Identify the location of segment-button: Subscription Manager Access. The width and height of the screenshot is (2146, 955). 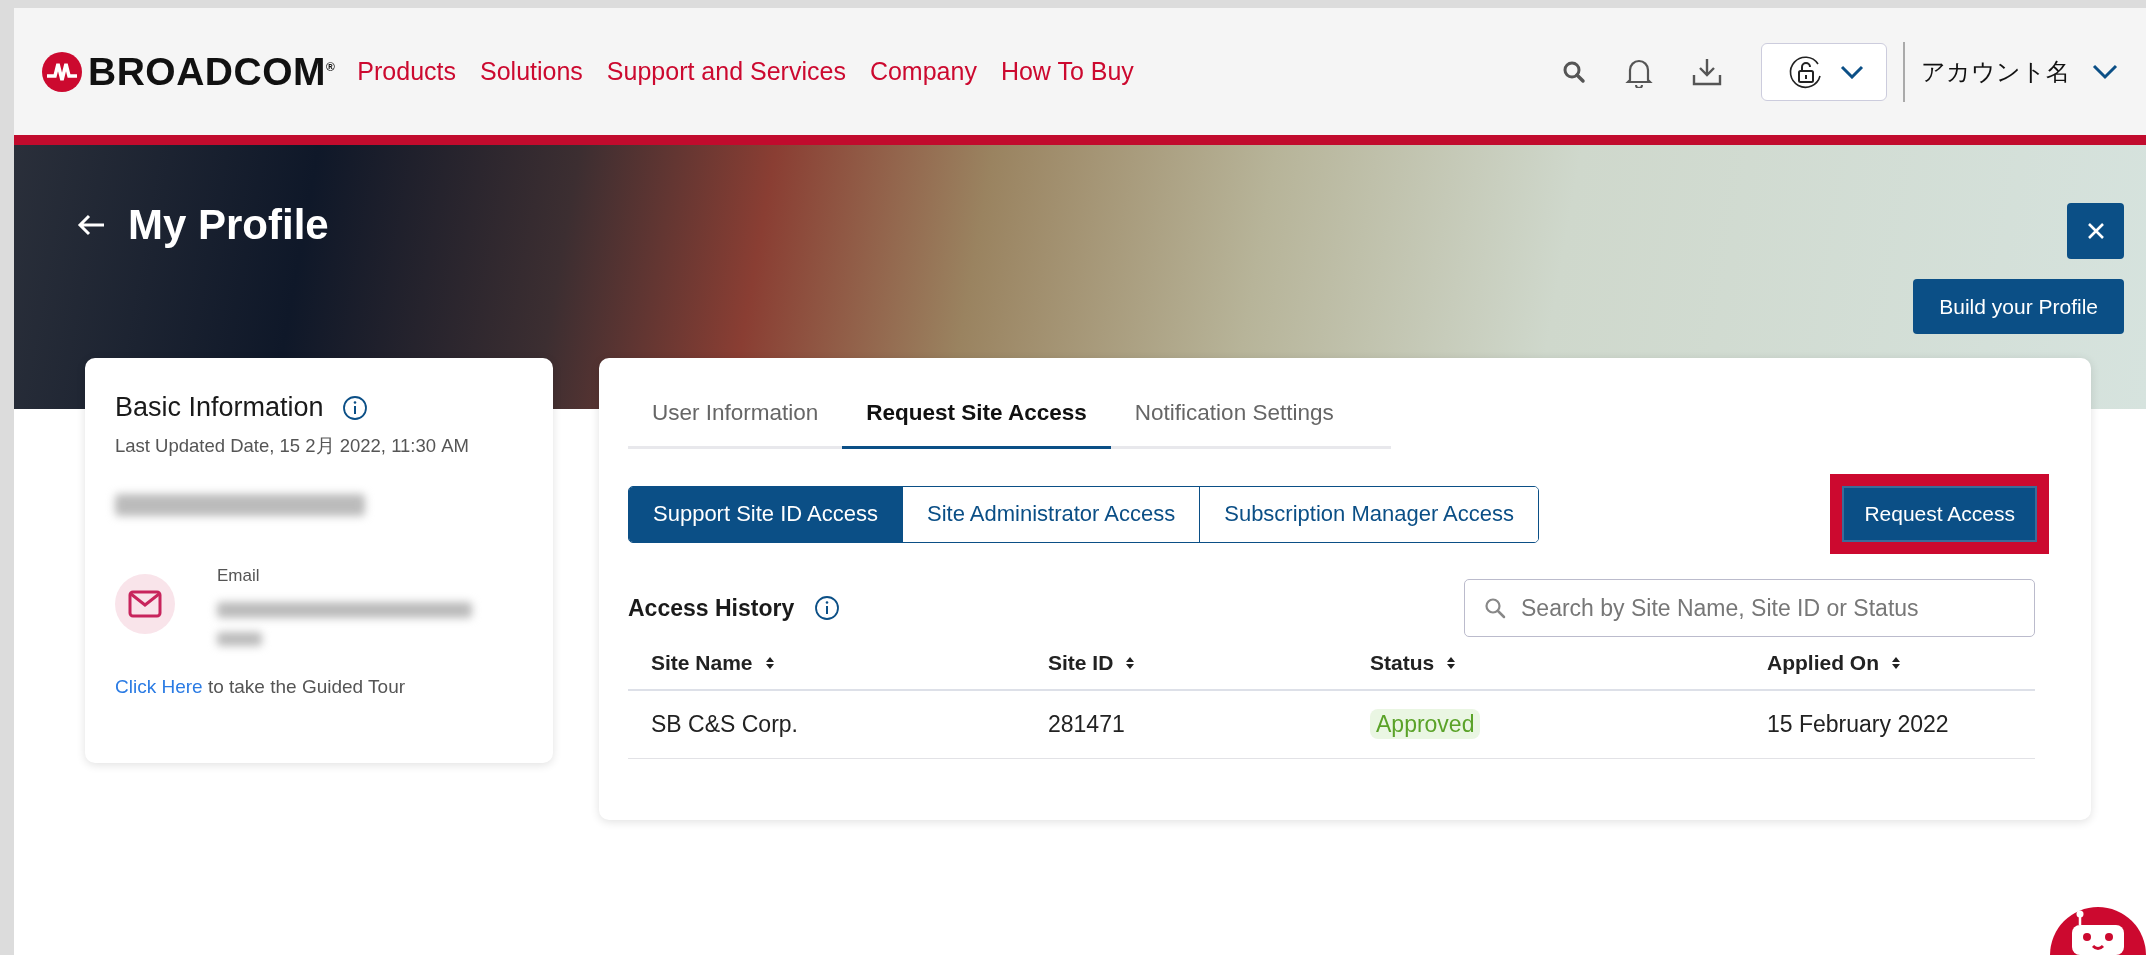
(1369, 514).